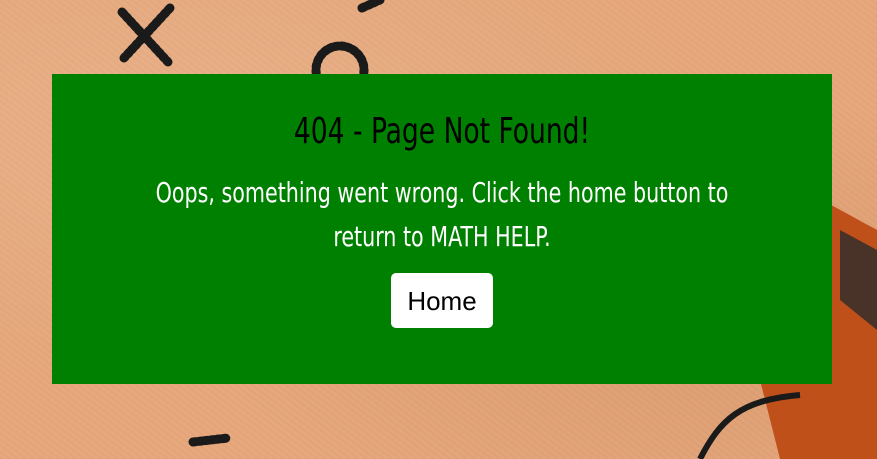 The height and width of the screenshot is (459, 877). I want to click on error-title: 404 - Page Not Found!, so click(442, 131).